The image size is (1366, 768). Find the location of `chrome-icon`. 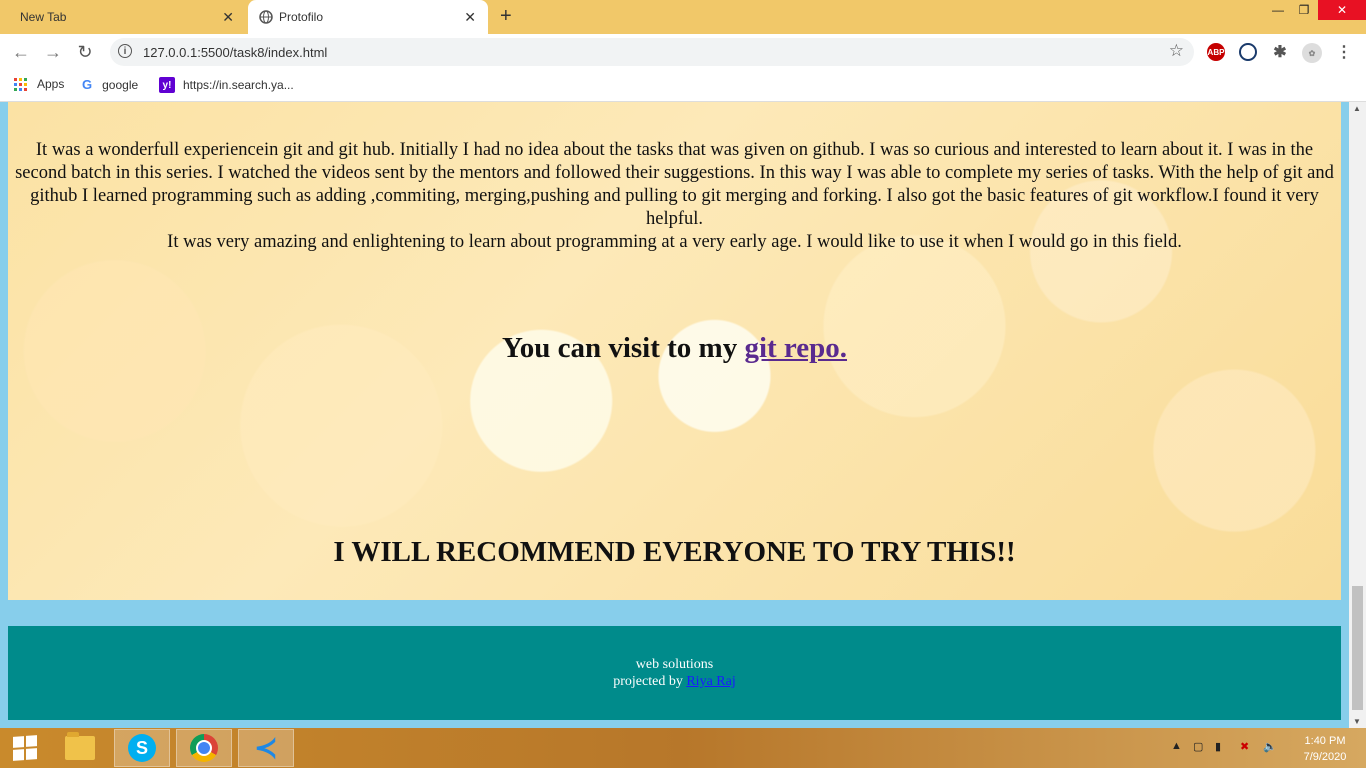

chrome-icon is located at coordinates (204, 748).